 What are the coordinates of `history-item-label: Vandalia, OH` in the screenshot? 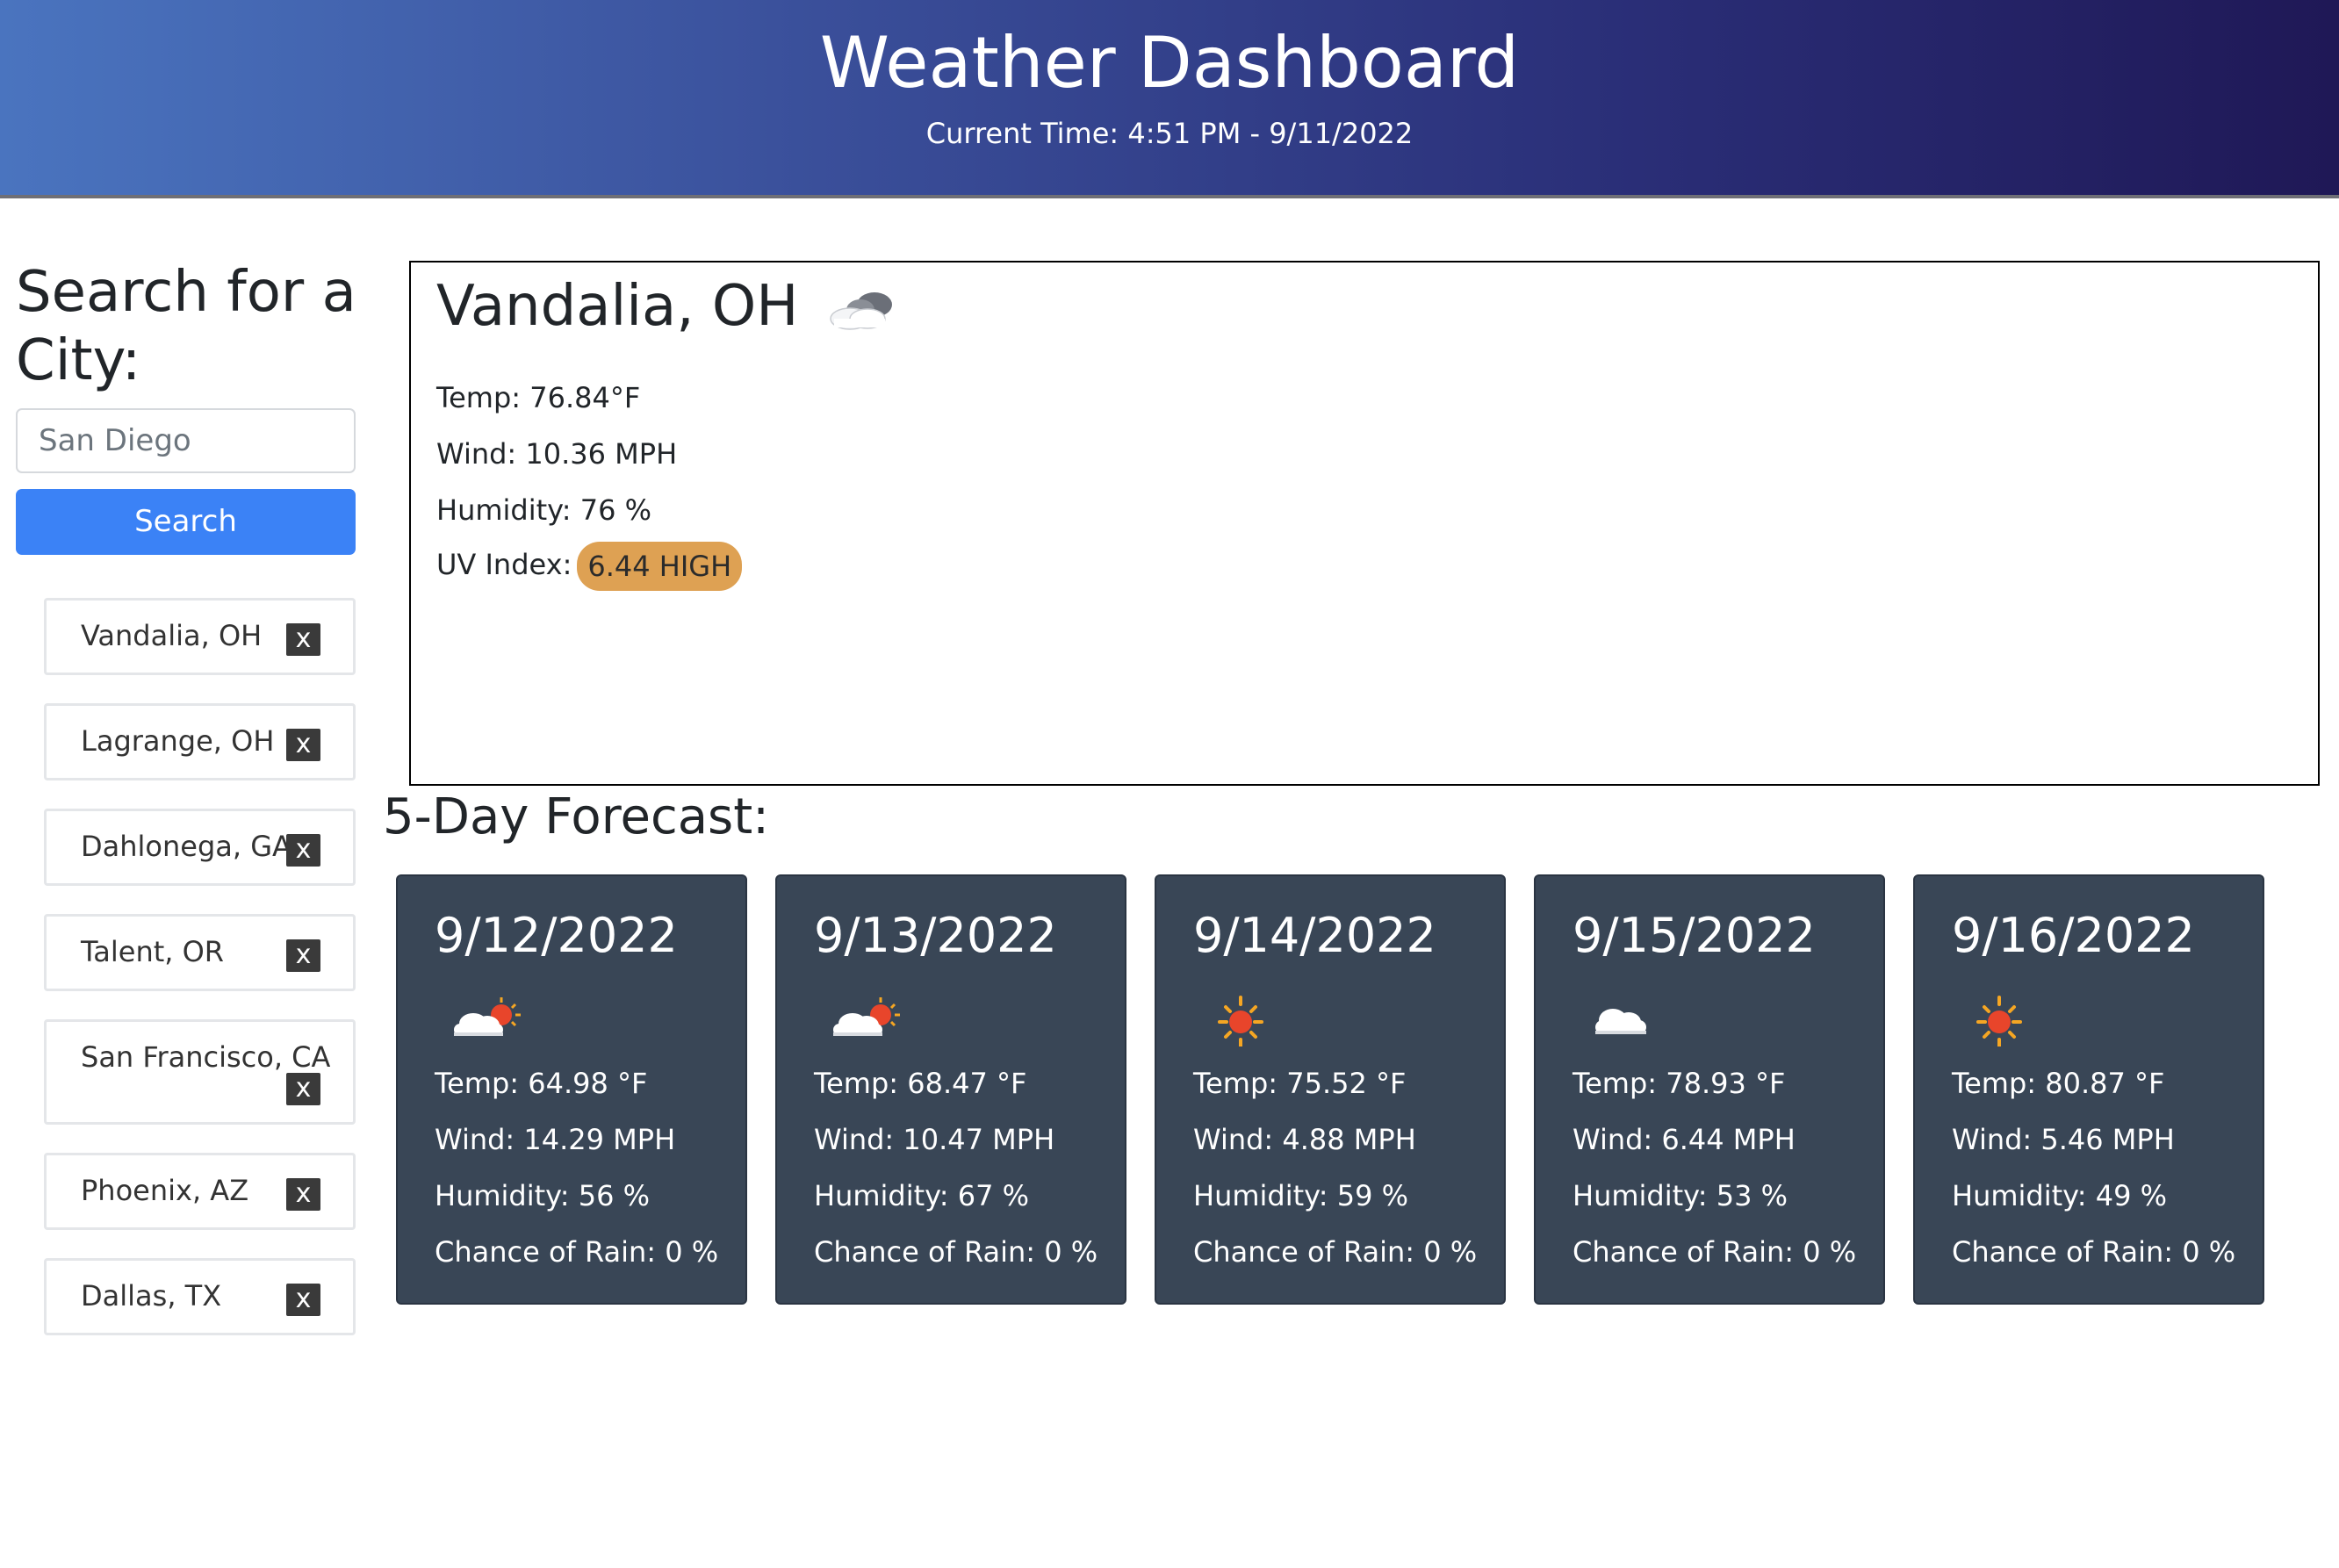 It's located at (172, 635).